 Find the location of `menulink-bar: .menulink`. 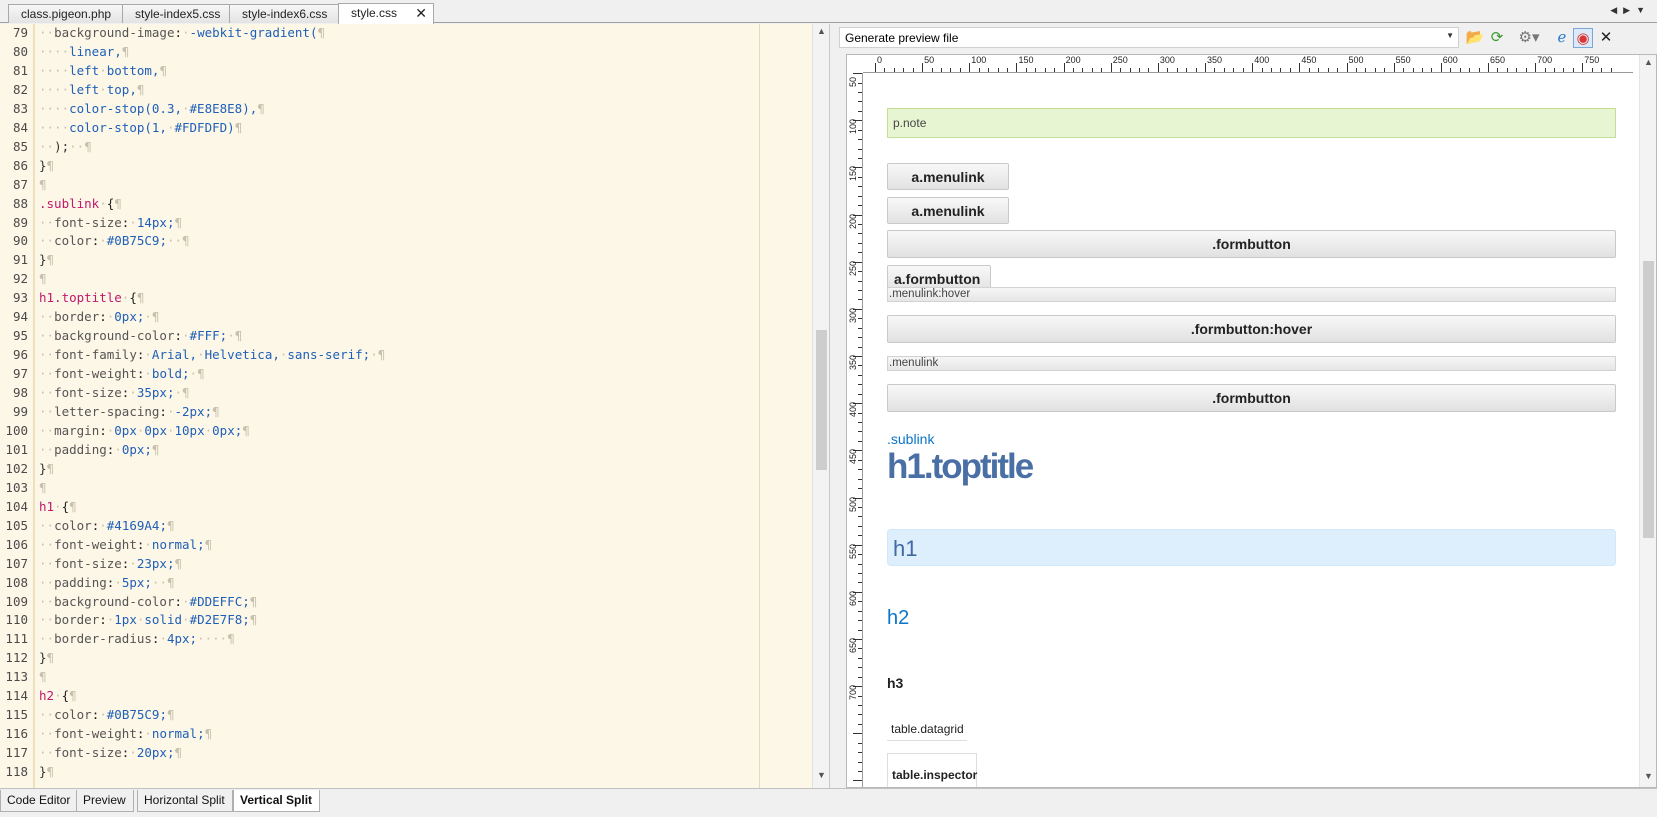

menulink-bar: .menulink is located at coordinates (1251, 363).